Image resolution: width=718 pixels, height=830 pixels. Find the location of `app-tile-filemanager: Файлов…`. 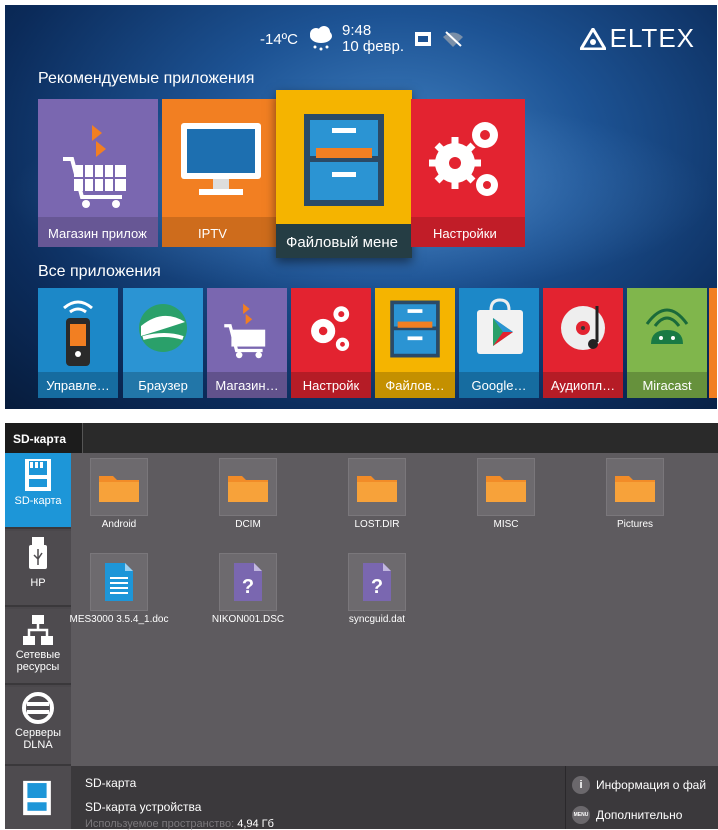

app-tile-filemanager: Файлов… is located at coordinates (415, 343).